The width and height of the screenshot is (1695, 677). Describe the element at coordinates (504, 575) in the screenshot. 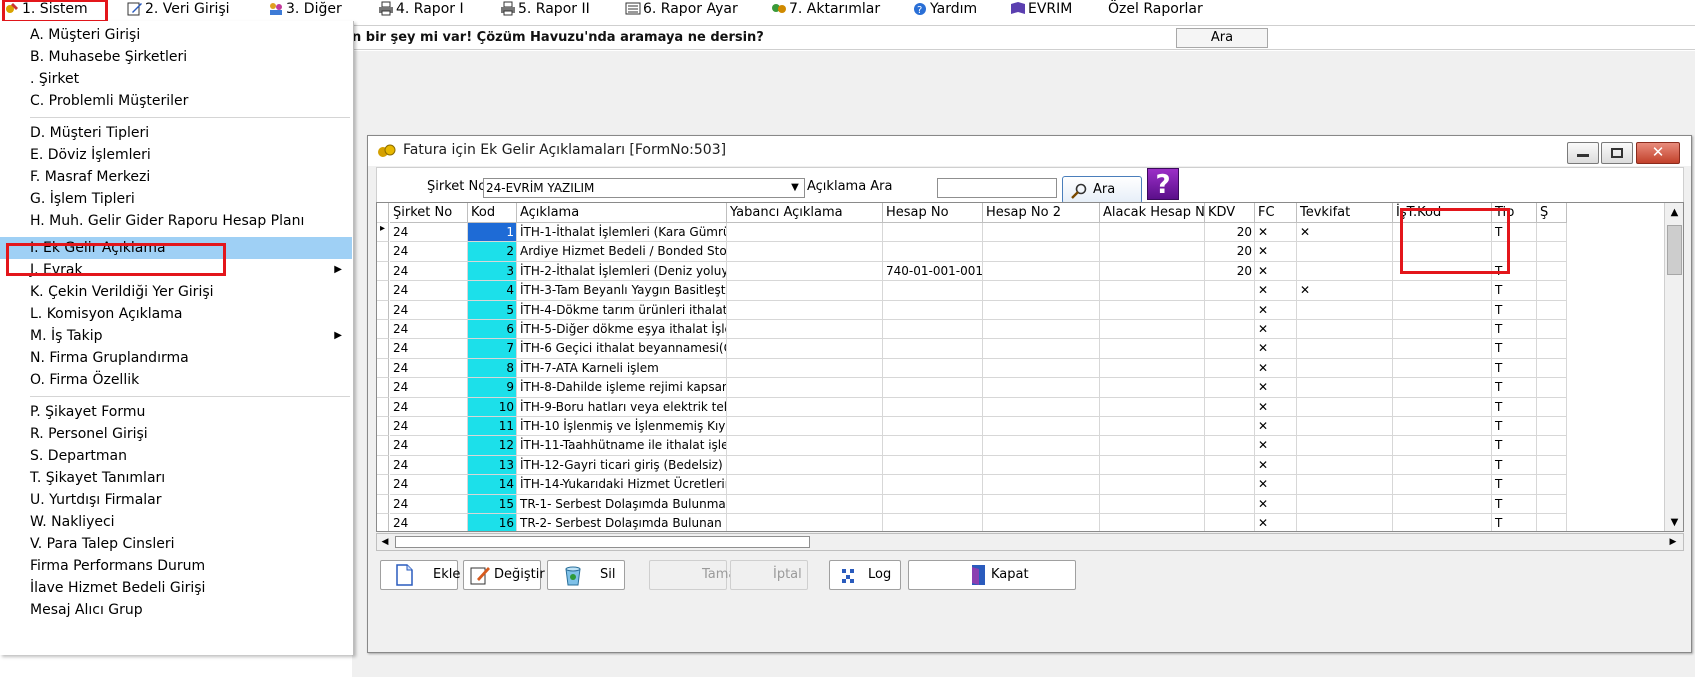

I see `degistir-button: Değiştir` at that location.